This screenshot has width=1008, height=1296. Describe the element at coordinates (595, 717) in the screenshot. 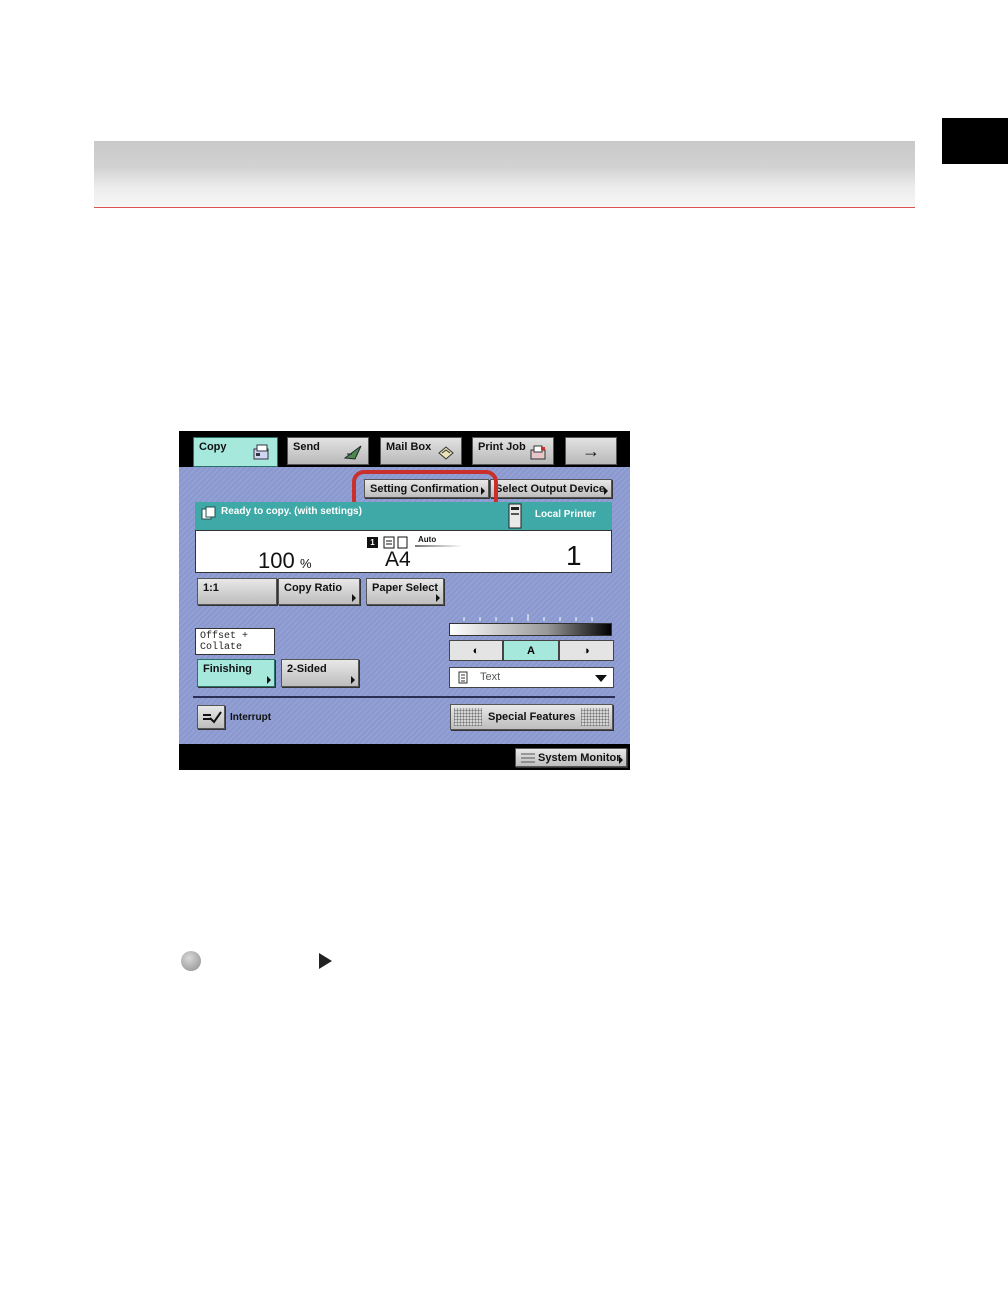

I see `special-features-pattern-right` at that location.